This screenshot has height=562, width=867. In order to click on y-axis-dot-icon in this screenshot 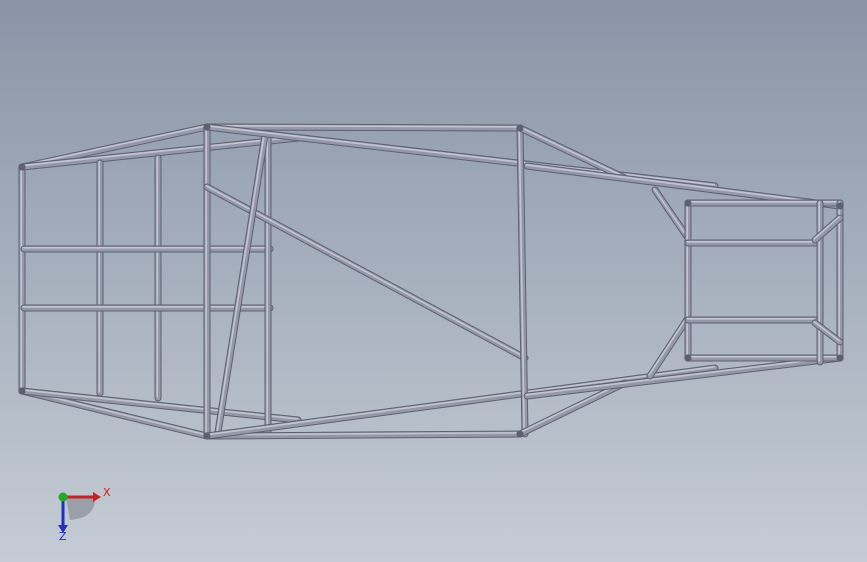, I will do `click(63, 497)`.